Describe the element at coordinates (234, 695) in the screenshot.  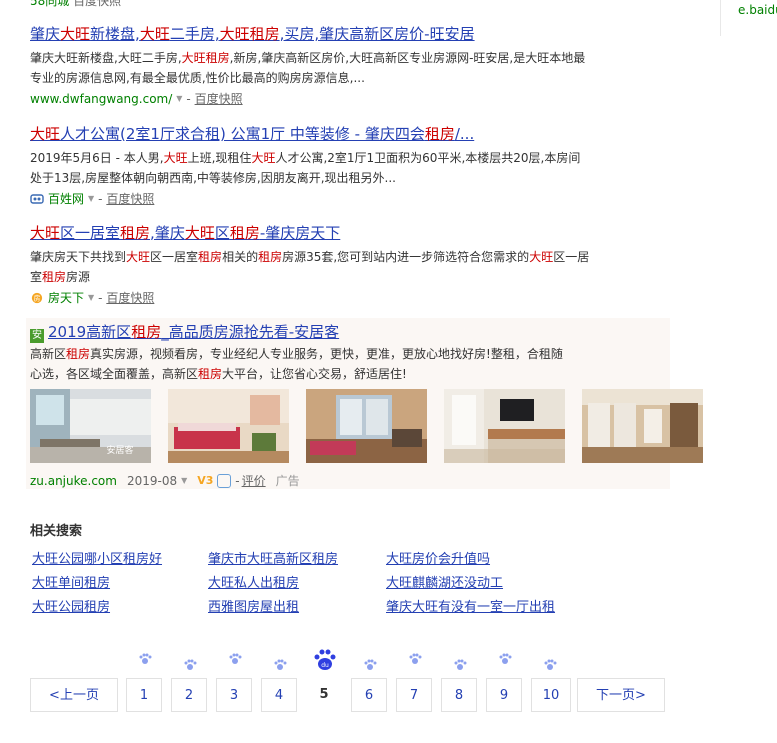
I see `page-button-3: 3` at that location.